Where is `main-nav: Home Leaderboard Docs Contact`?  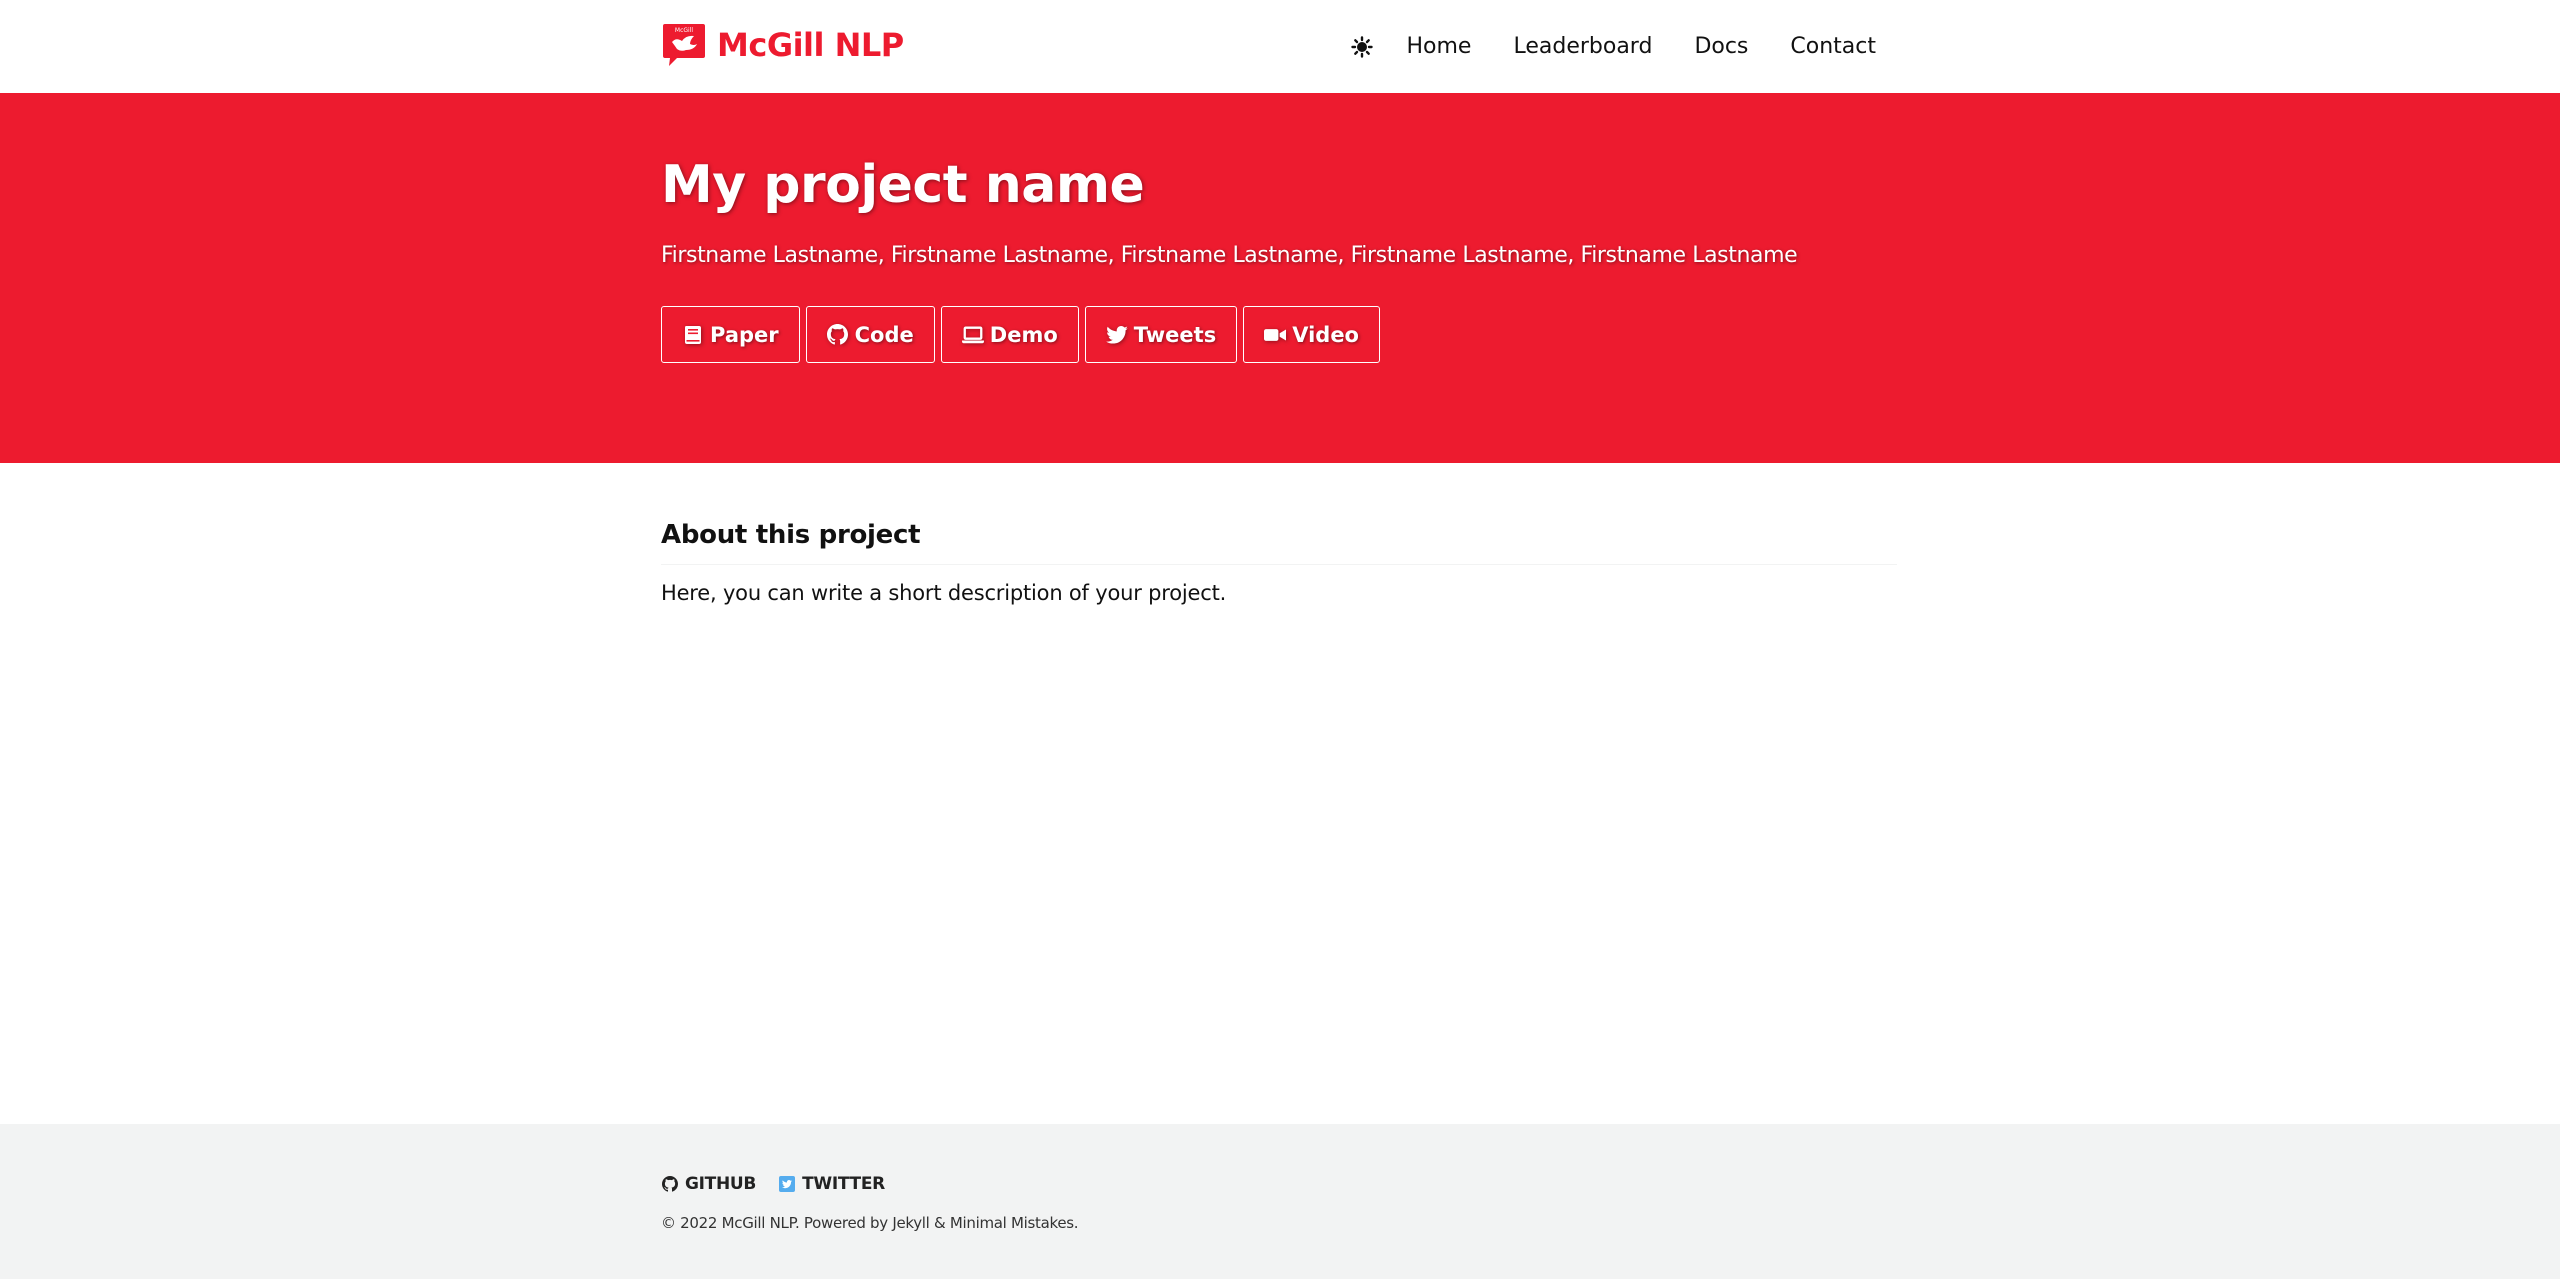 main-nav: Home Leaderboard Docs Contact is located at coordinates (1612, 46).